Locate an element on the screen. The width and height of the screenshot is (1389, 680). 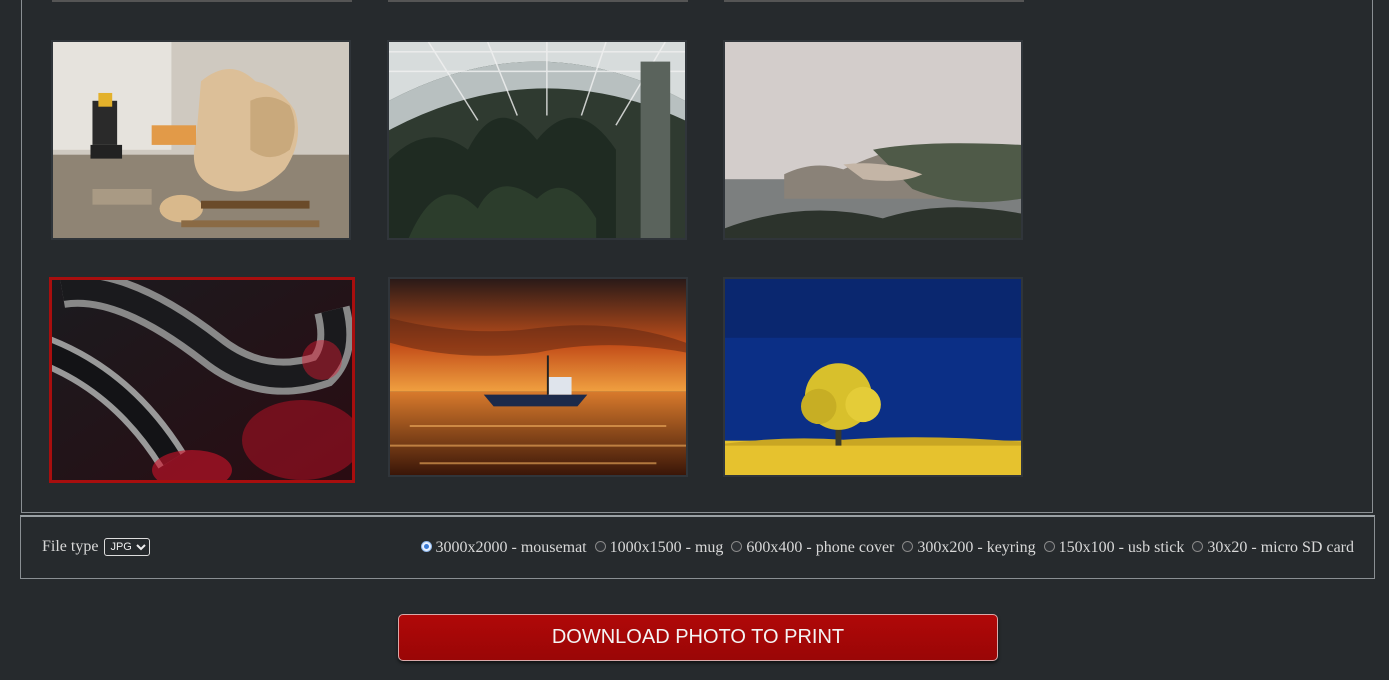
size-radio-usb-stick is located at coordinates (1049, 546).